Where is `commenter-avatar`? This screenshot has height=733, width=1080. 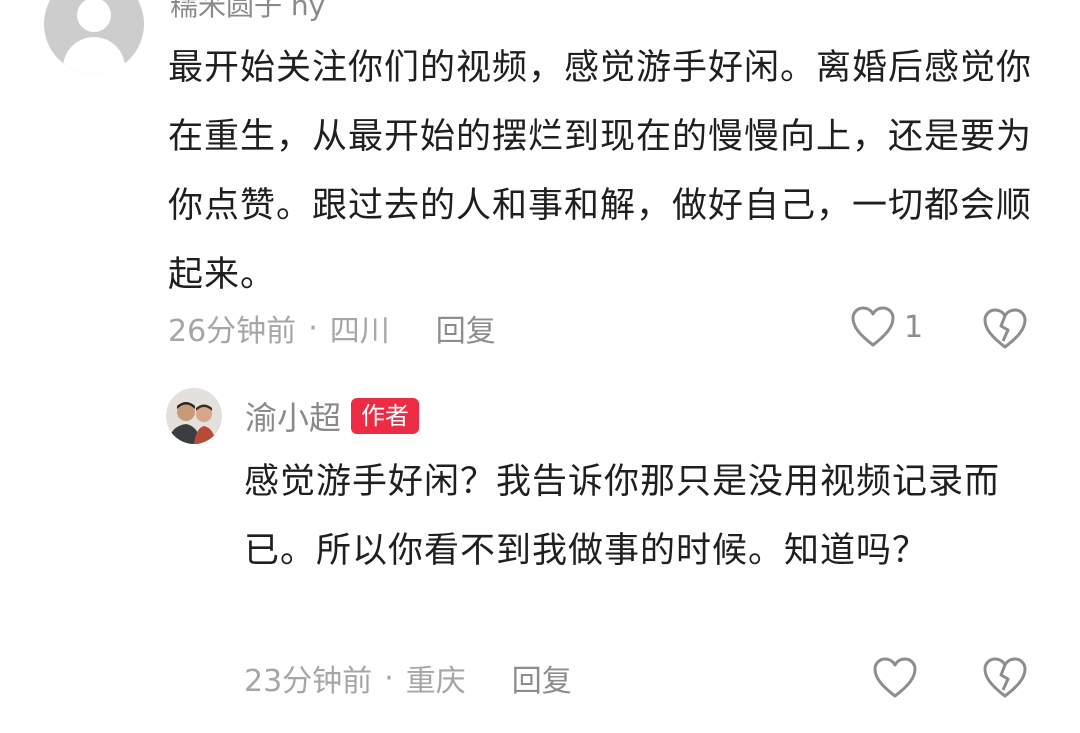
commenter-avatar is located at coordinates (94, 37).